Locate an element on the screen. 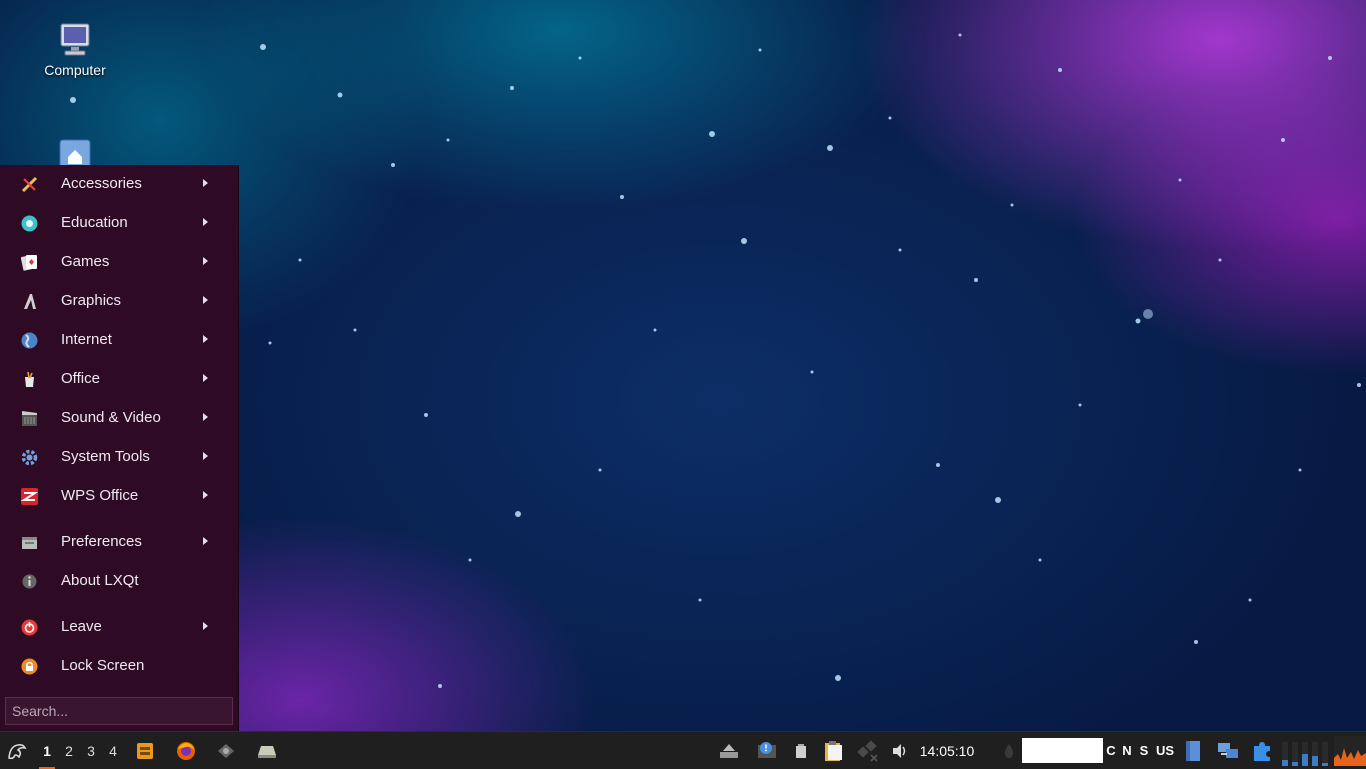 The width and height of the screenshot is (1366, 769). main-menu-button is located at coordinates (17, 750).